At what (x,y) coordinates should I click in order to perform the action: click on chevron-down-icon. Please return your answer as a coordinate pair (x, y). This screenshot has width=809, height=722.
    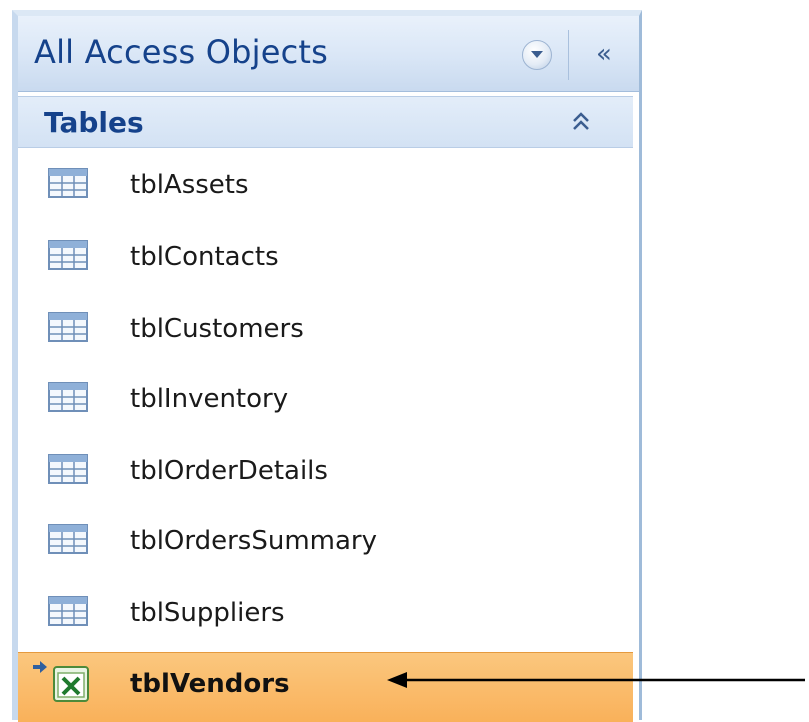
    Looking at the image, I should click on (537, 54).